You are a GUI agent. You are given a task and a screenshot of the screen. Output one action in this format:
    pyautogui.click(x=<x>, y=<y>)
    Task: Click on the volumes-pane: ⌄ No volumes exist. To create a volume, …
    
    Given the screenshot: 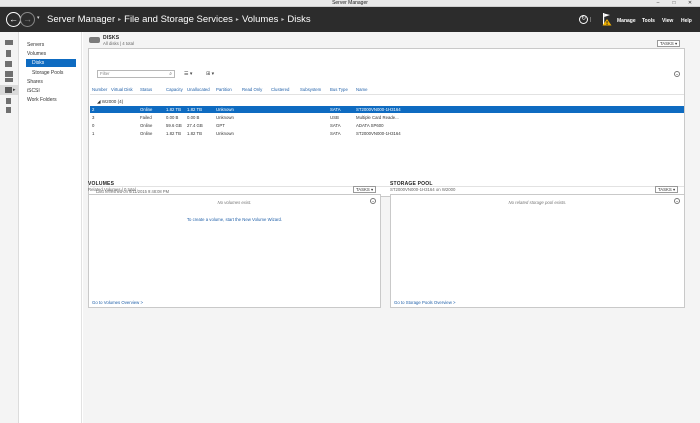 What is the action you would take?
    pyautogui.click(x=234, y=251)
    